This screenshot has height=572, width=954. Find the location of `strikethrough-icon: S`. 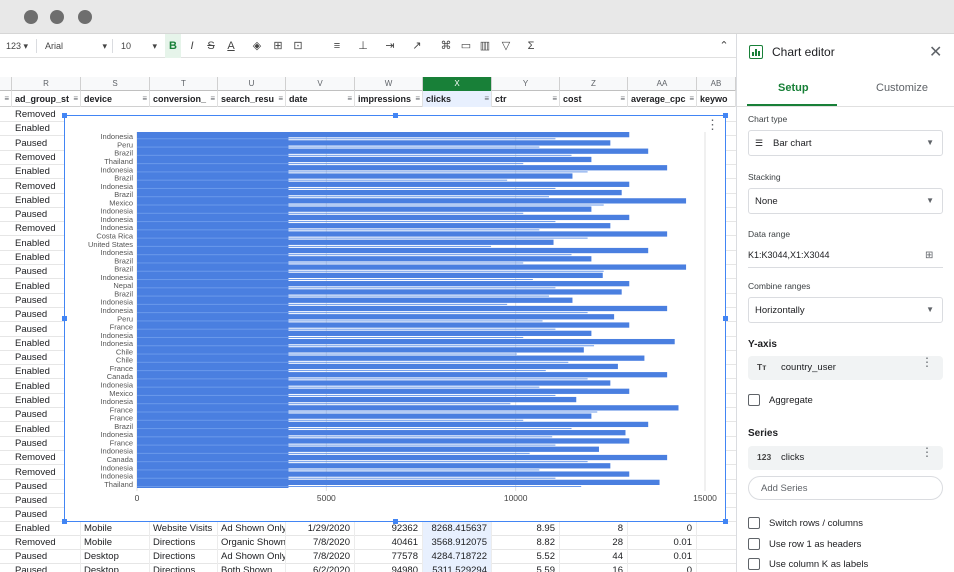

strikethrough-icon: S is located at coordinates (211, 46).